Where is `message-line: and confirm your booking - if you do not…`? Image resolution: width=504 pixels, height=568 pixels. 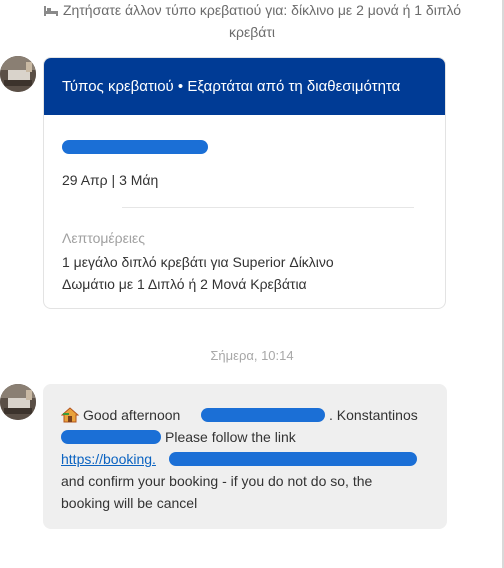
message-line: and confirm your booking - if you do not… is located at coordinates (217, 481).